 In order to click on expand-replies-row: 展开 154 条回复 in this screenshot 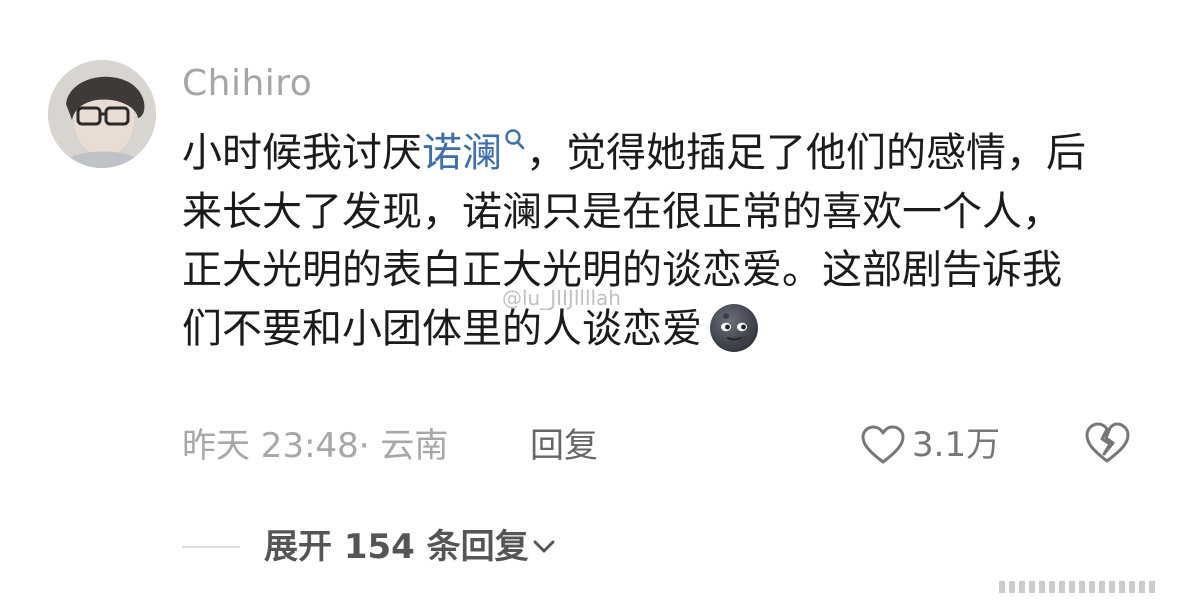, I will do `click(370, 547)`.